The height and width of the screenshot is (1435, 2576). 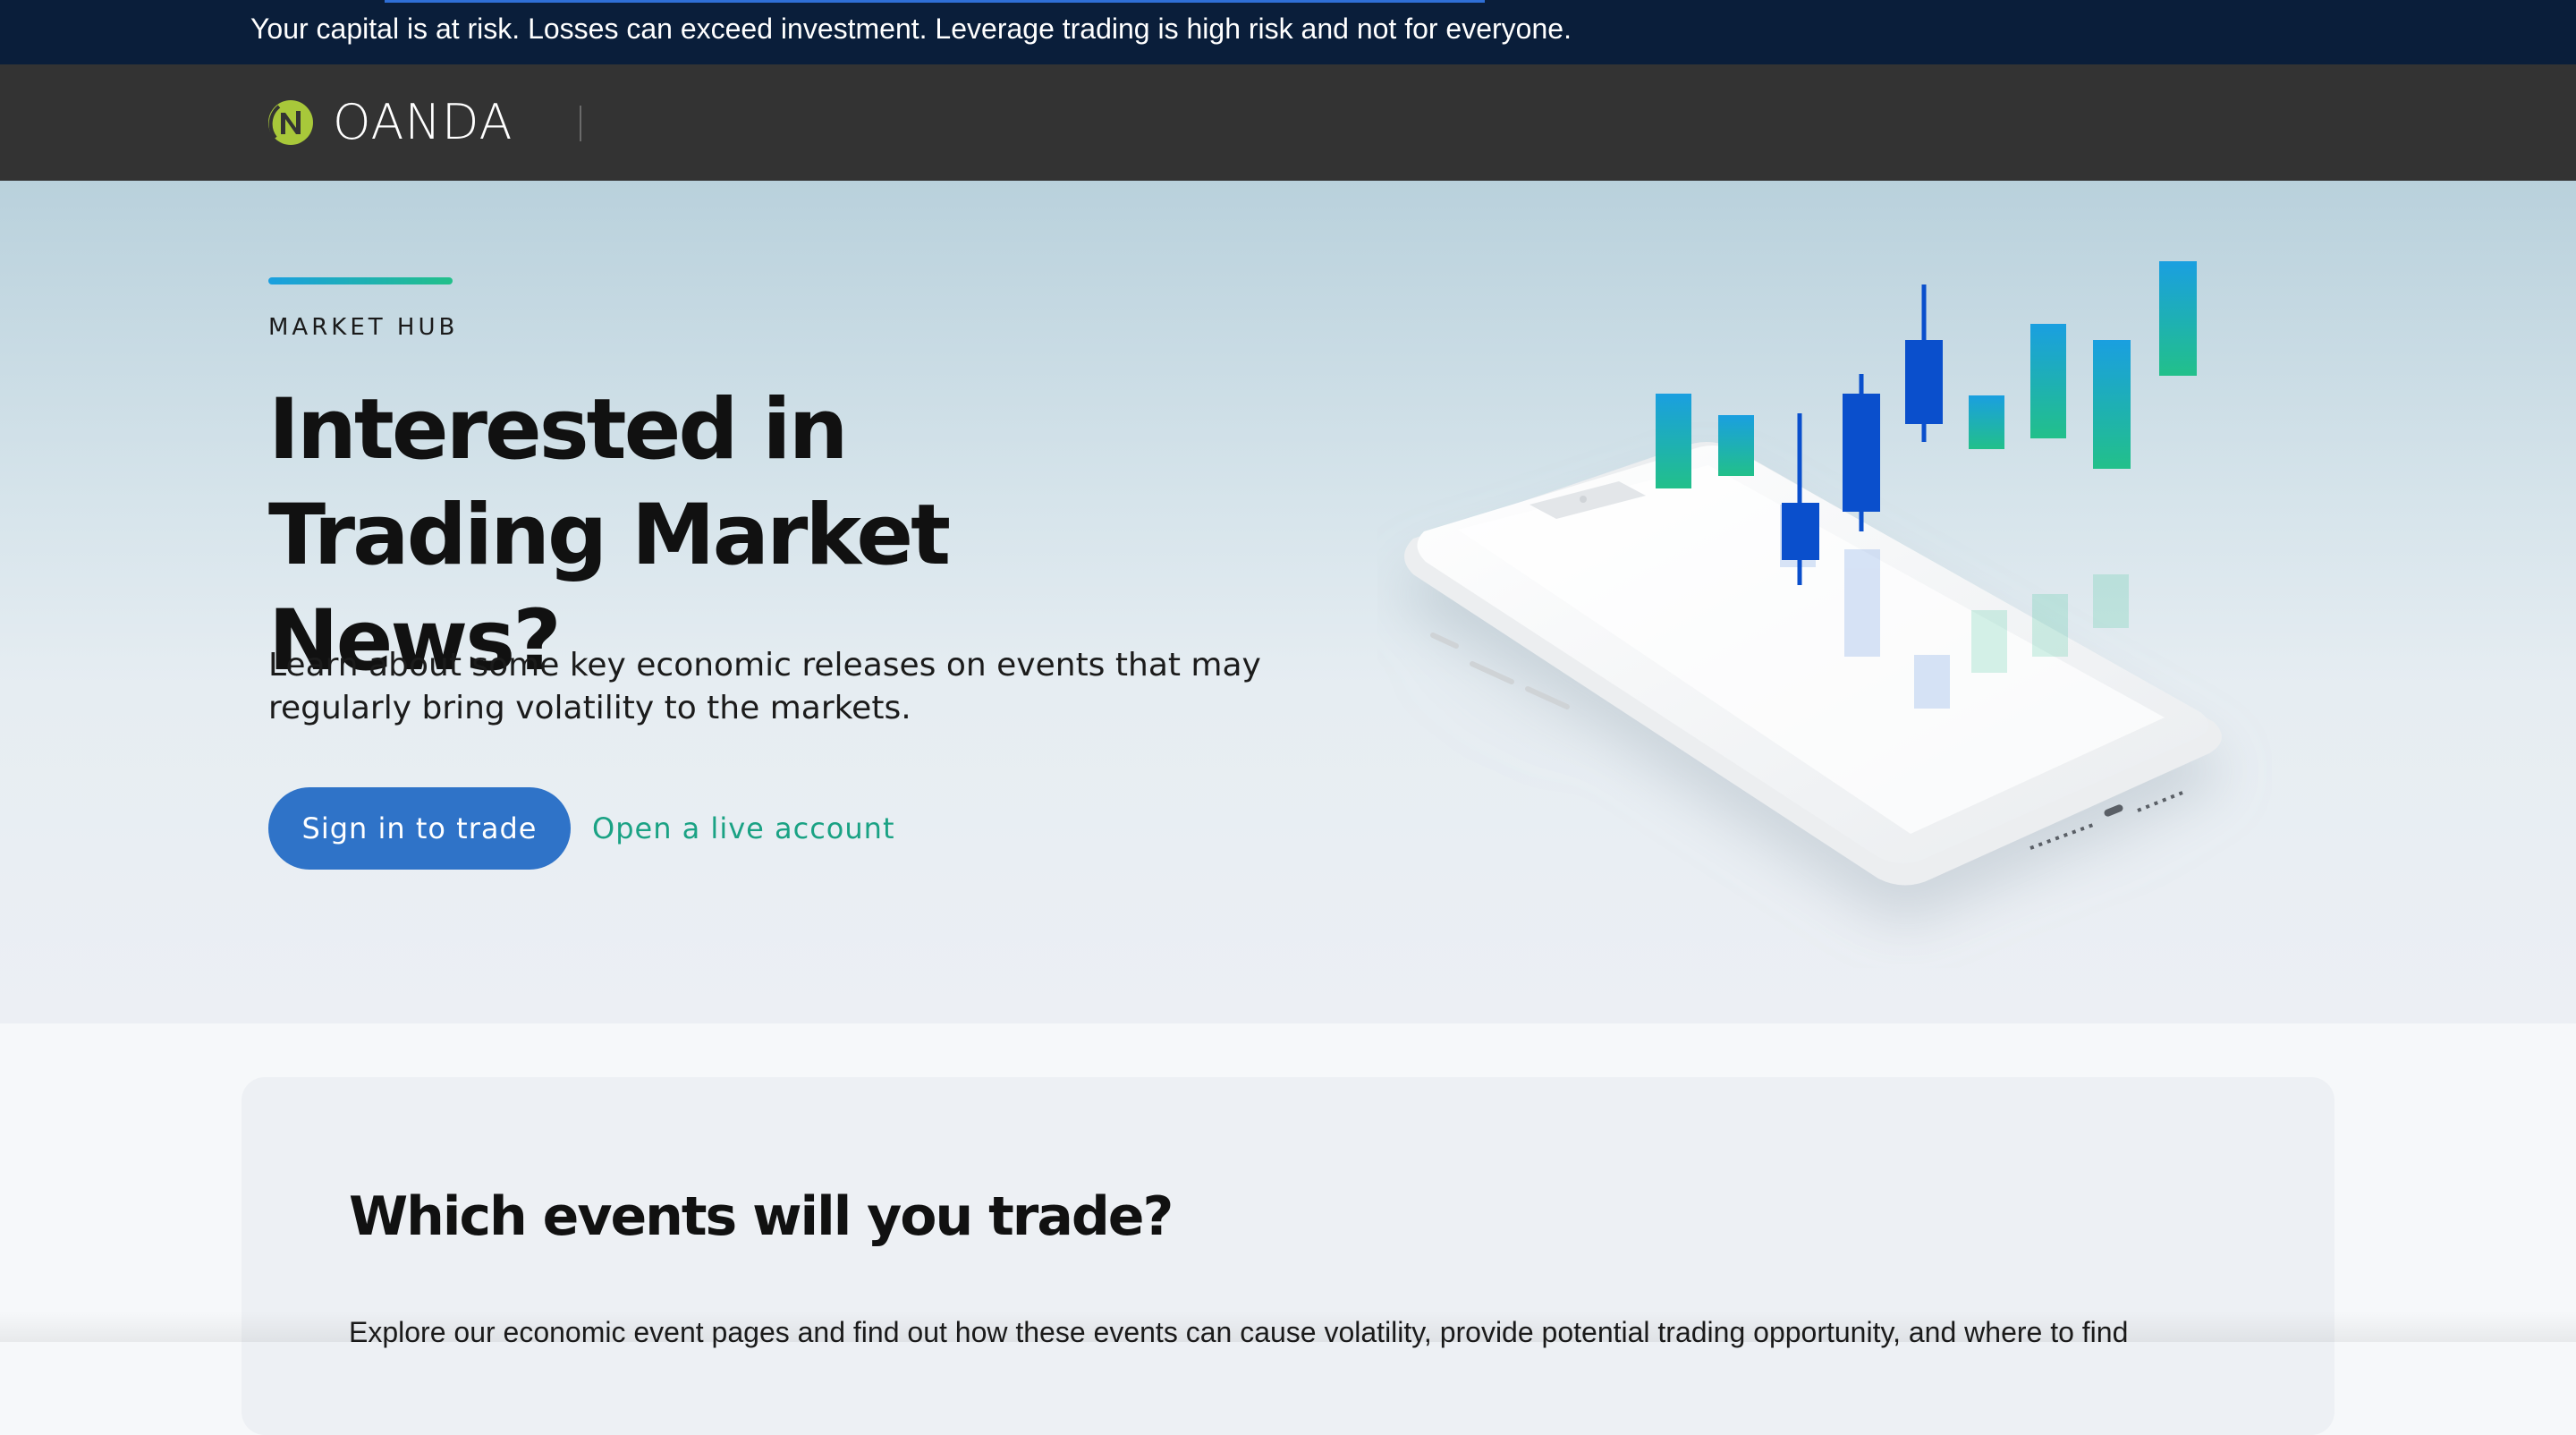 I want to click on hero-accent-bar, so click(x=360, y=280).